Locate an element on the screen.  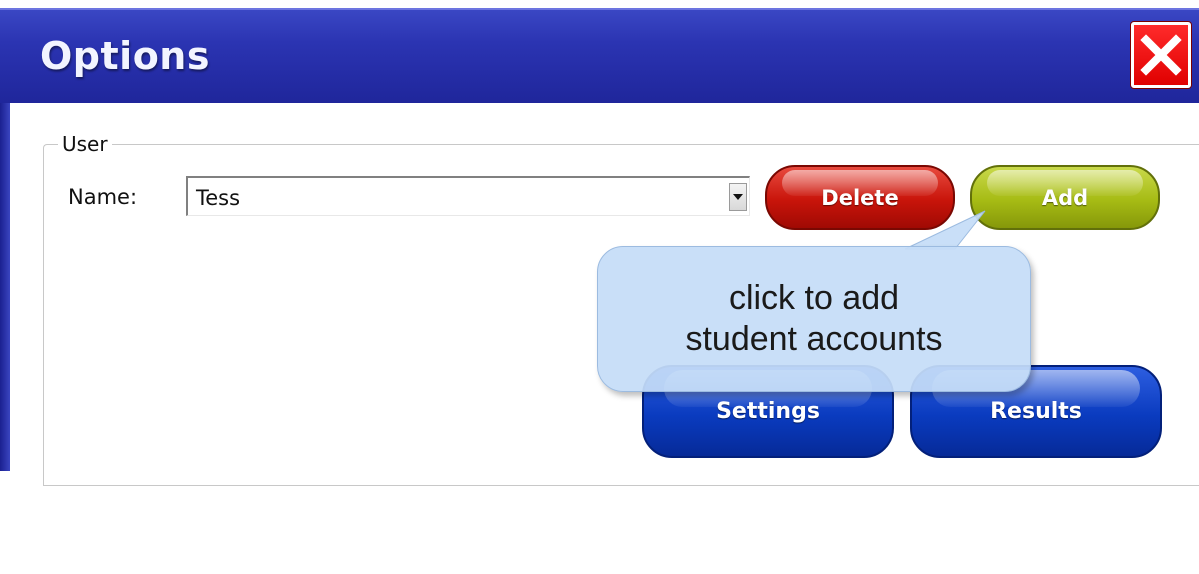
dropdown-arrow-button is located at coordinates (738, 197).